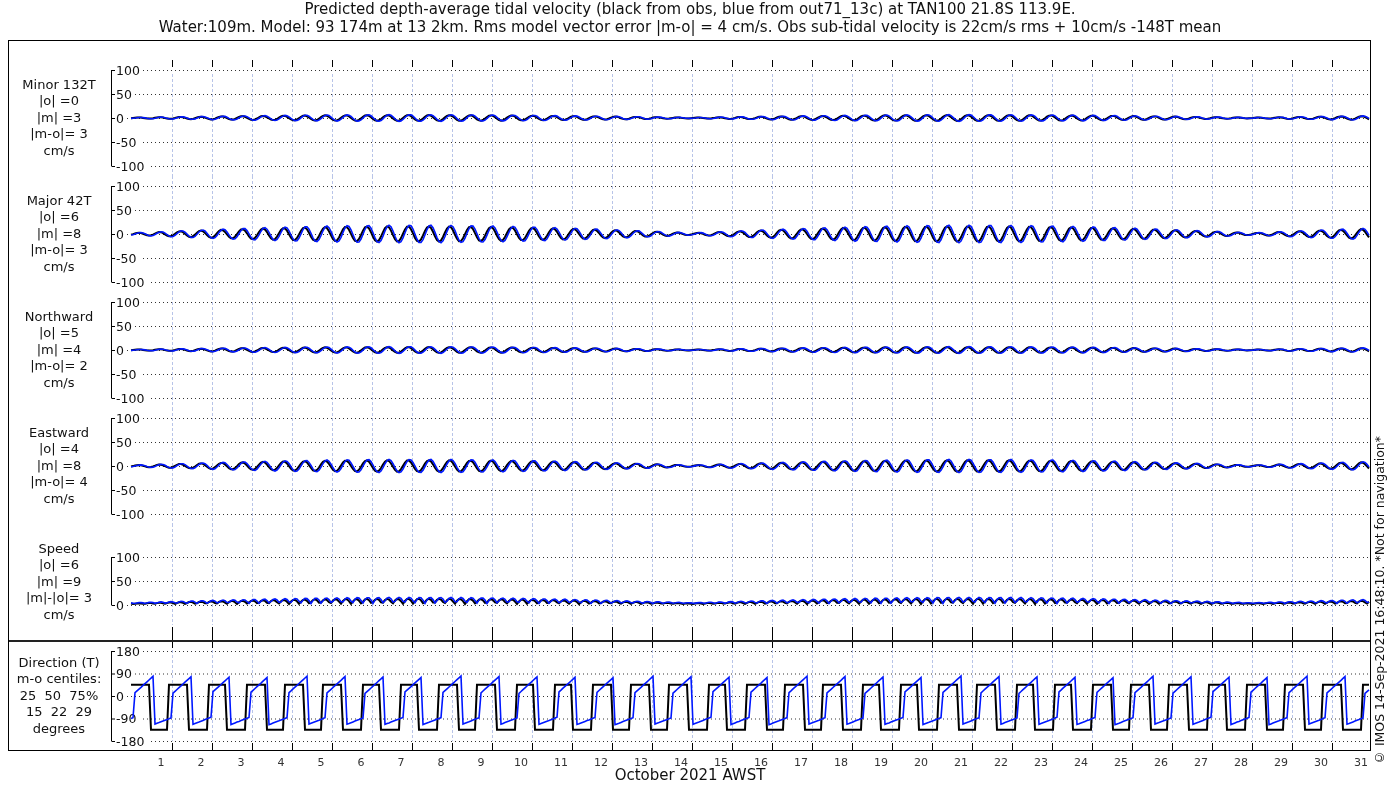 This screenshot has width=1400, height=800. What do you see at coordinates (1041, 762) in the screenshot?
I see `x-tick-label: 23` at bounding box center [1041, 762].